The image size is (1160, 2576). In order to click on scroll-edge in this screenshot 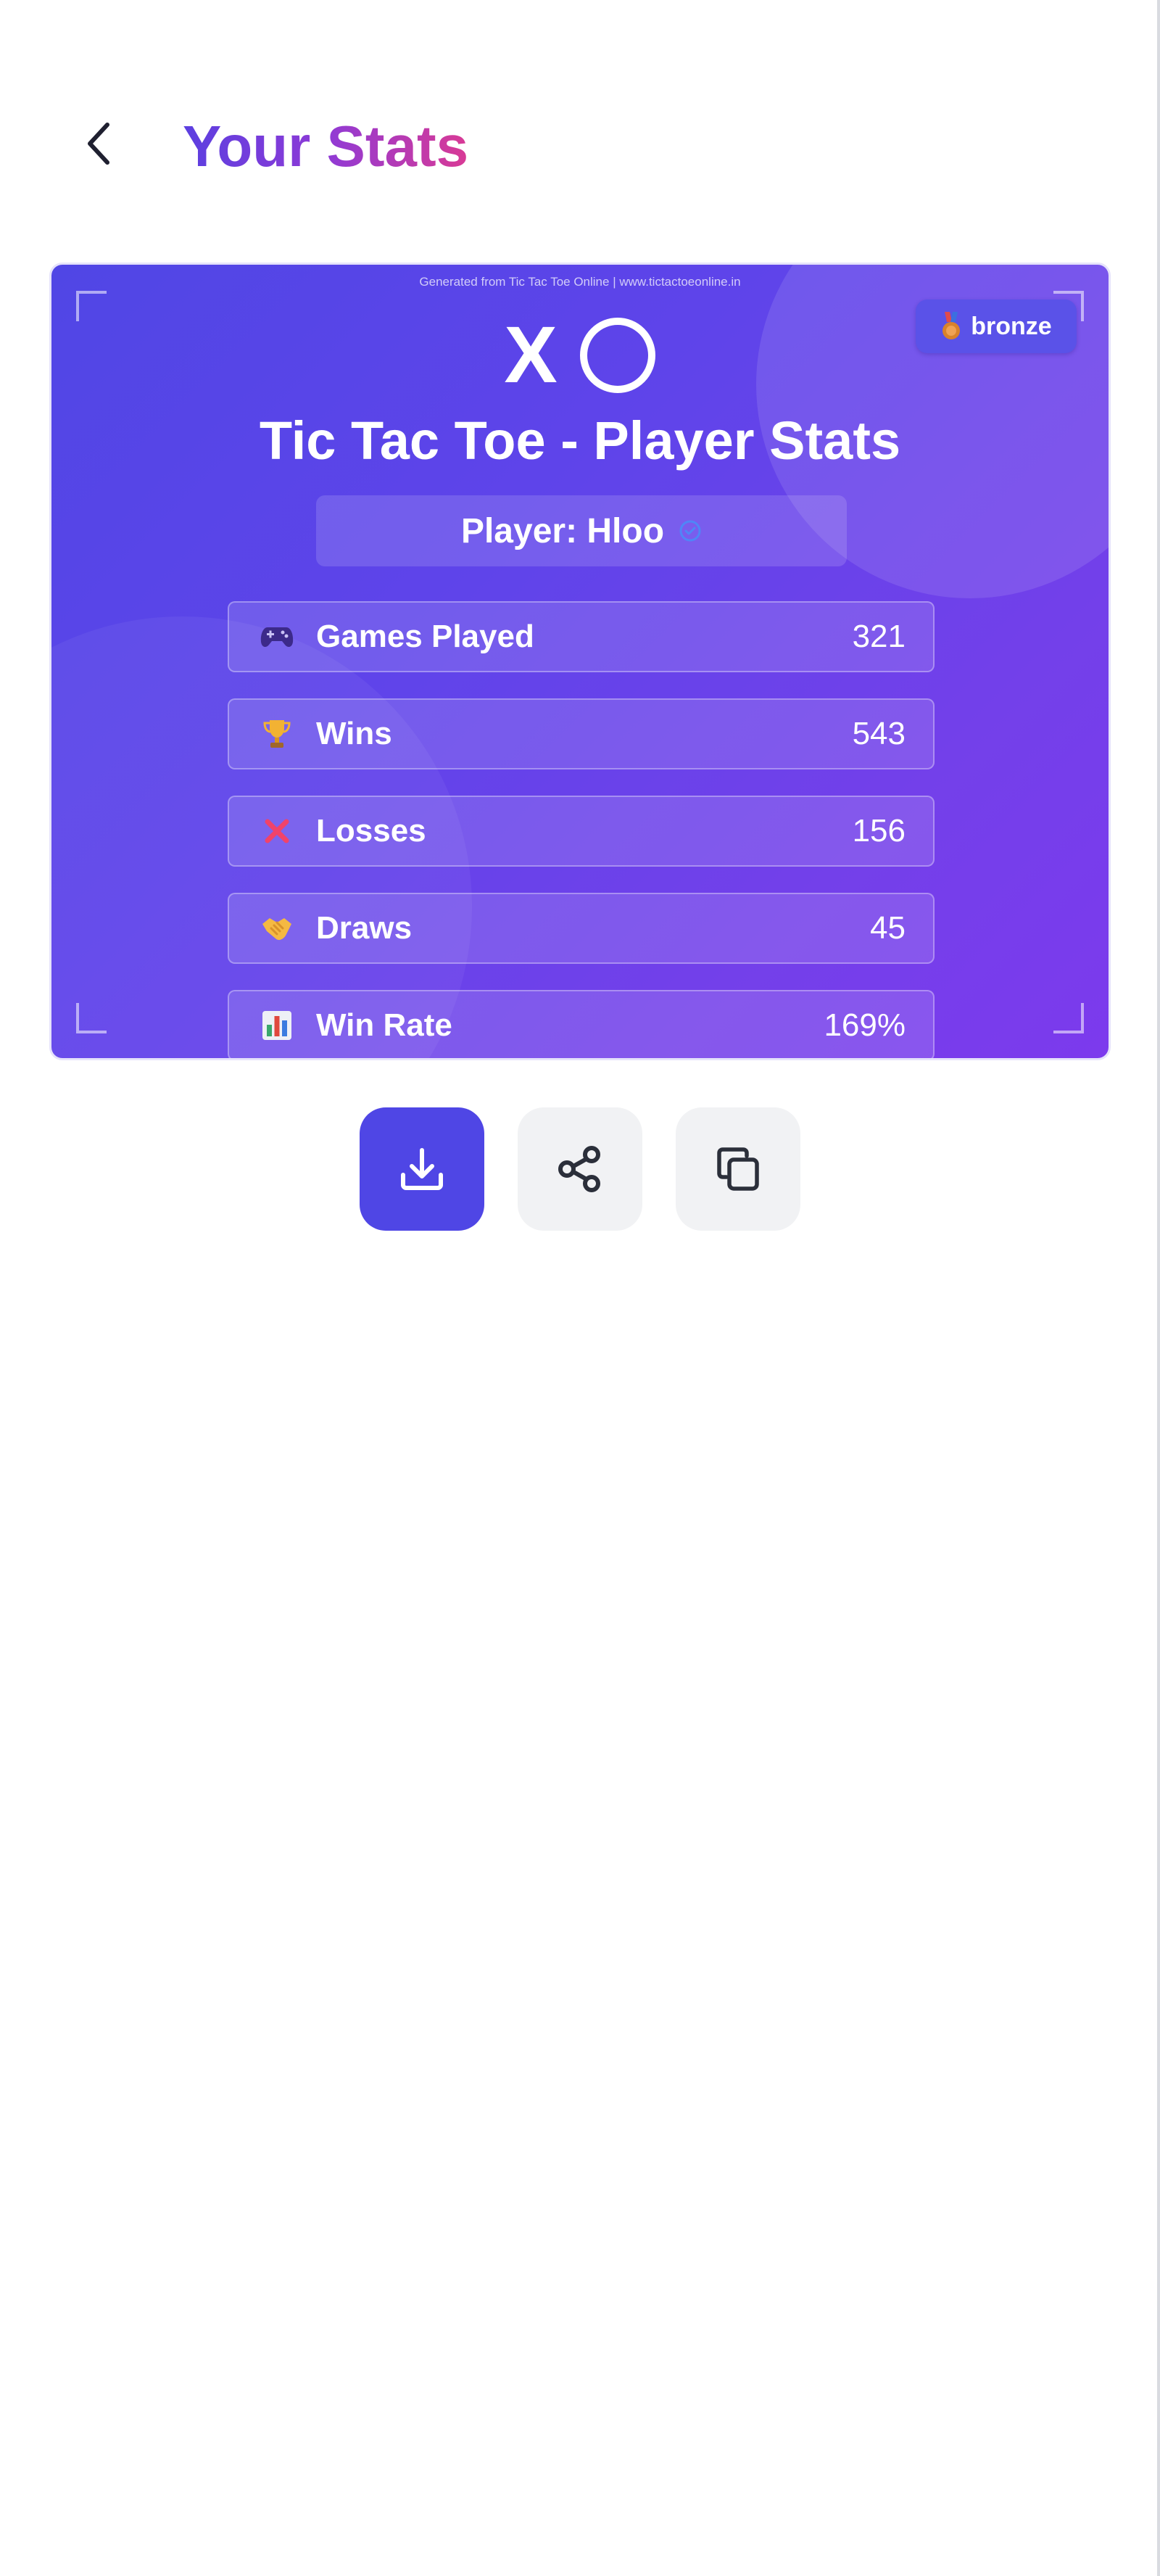, I will do `click(1159, 1288)`.